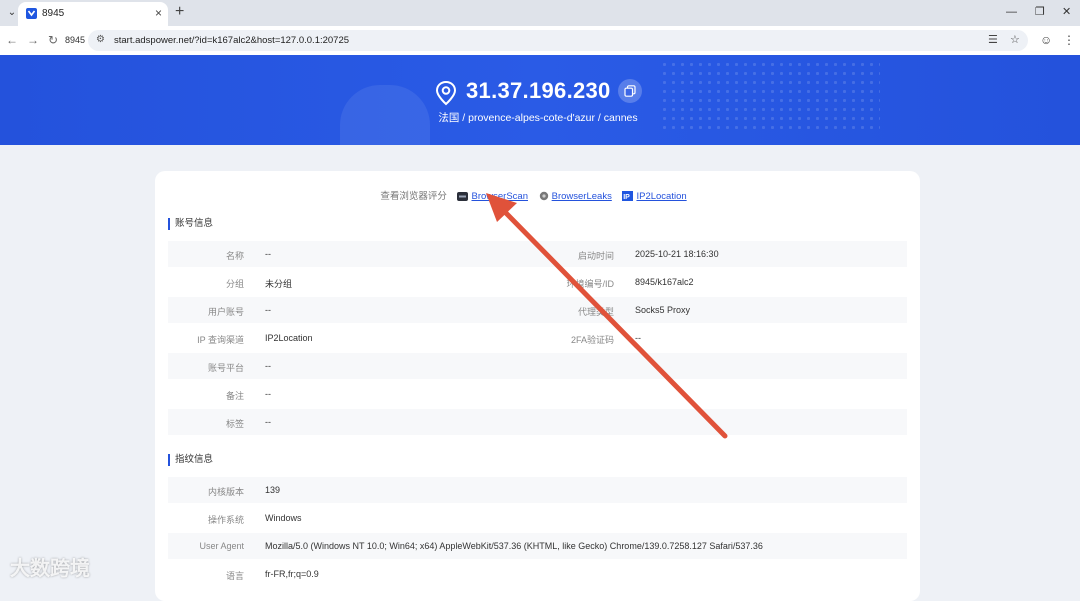 This screenshot has height=601, width=1080. Describe the element at coordinates (537, 422) in the screenshot. I see `table-row: 标签 --` at that location.